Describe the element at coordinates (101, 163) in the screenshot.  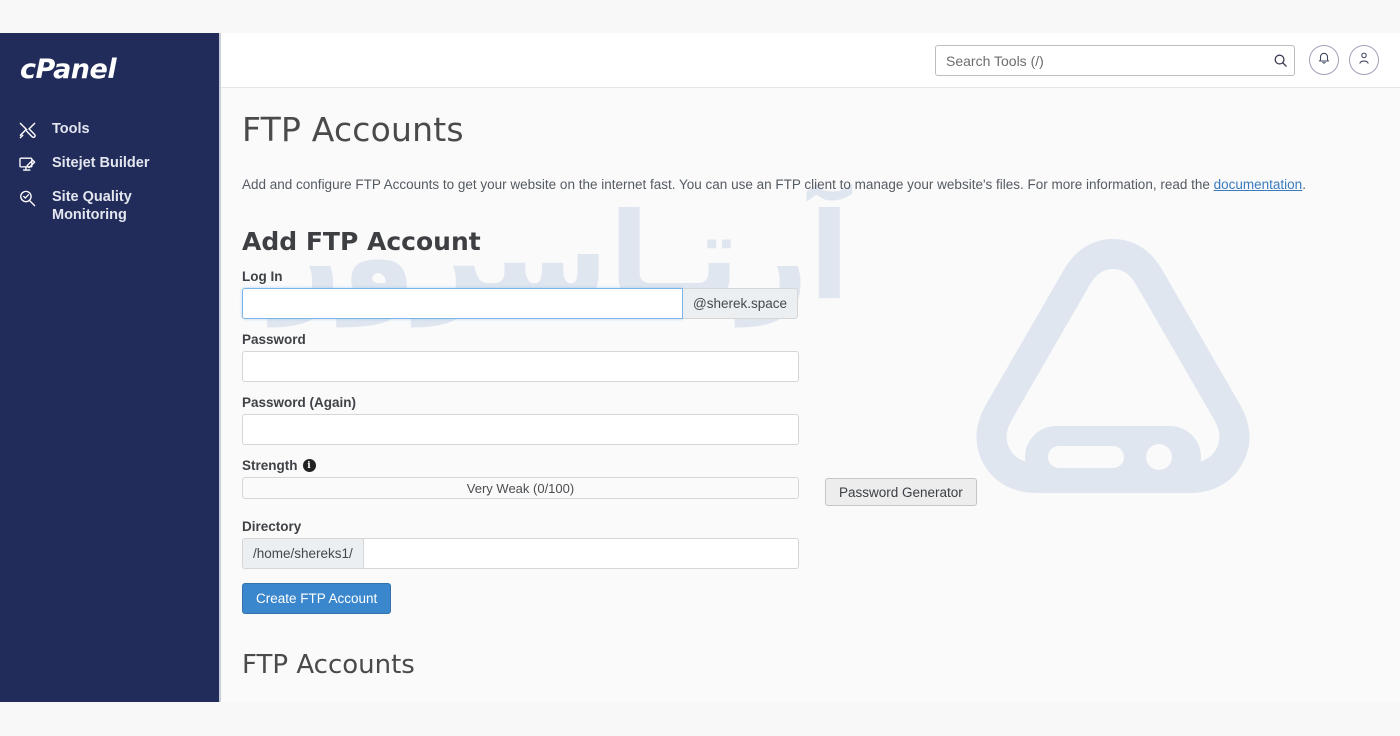
I see `sidebar-item-label: Sitejet Builder` at that location.